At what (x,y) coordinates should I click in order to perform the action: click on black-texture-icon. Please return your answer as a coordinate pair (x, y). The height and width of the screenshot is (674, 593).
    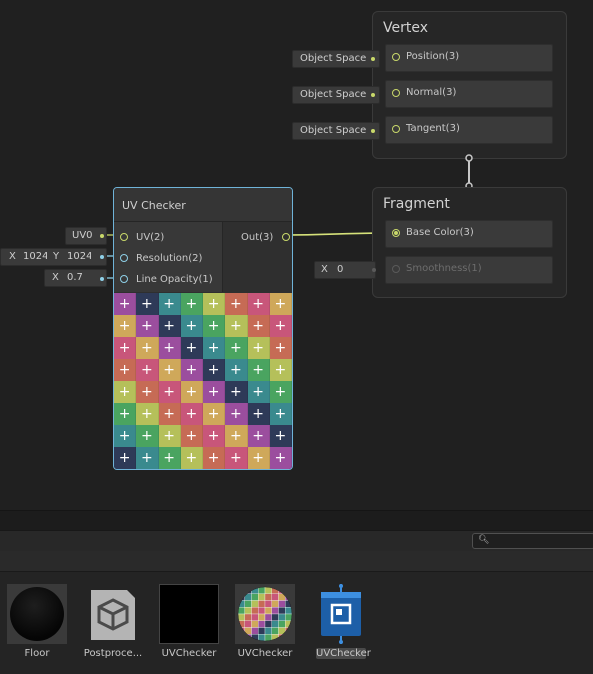
    Looking at the image, I should click on (189, 614).